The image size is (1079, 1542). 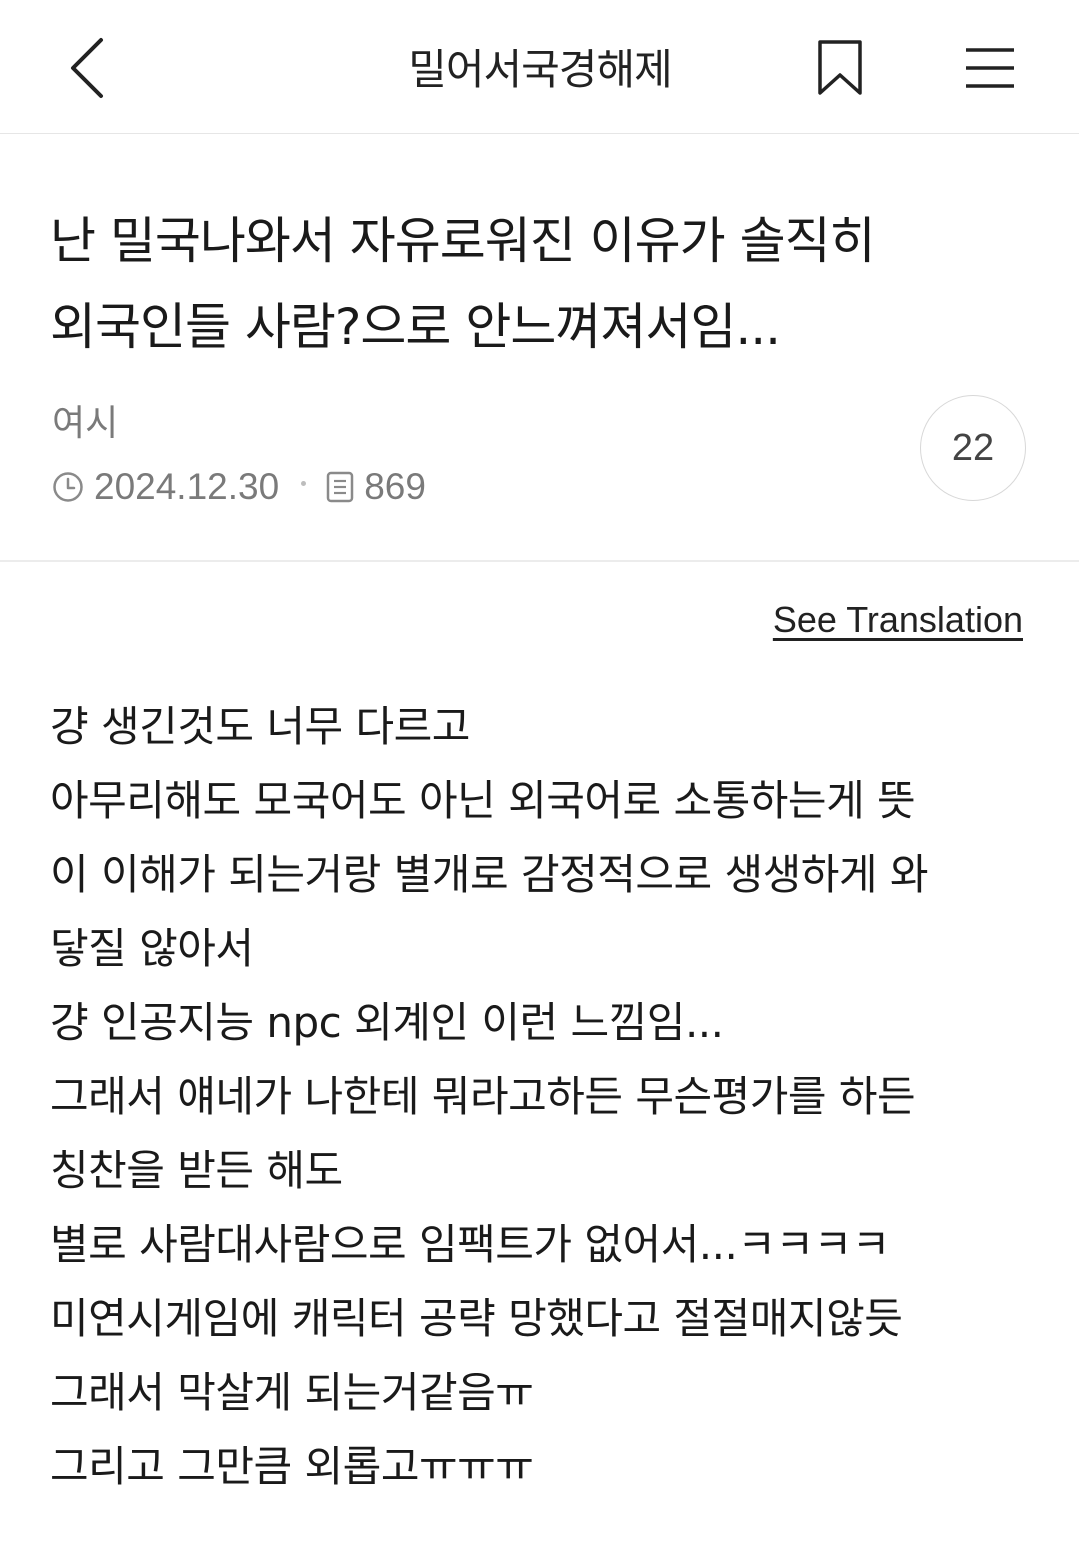 What do you see at coordinates (540, 69) in the screenshot?
I see `board-title: 밀어서국경해제` at bounding box center [540, 69].